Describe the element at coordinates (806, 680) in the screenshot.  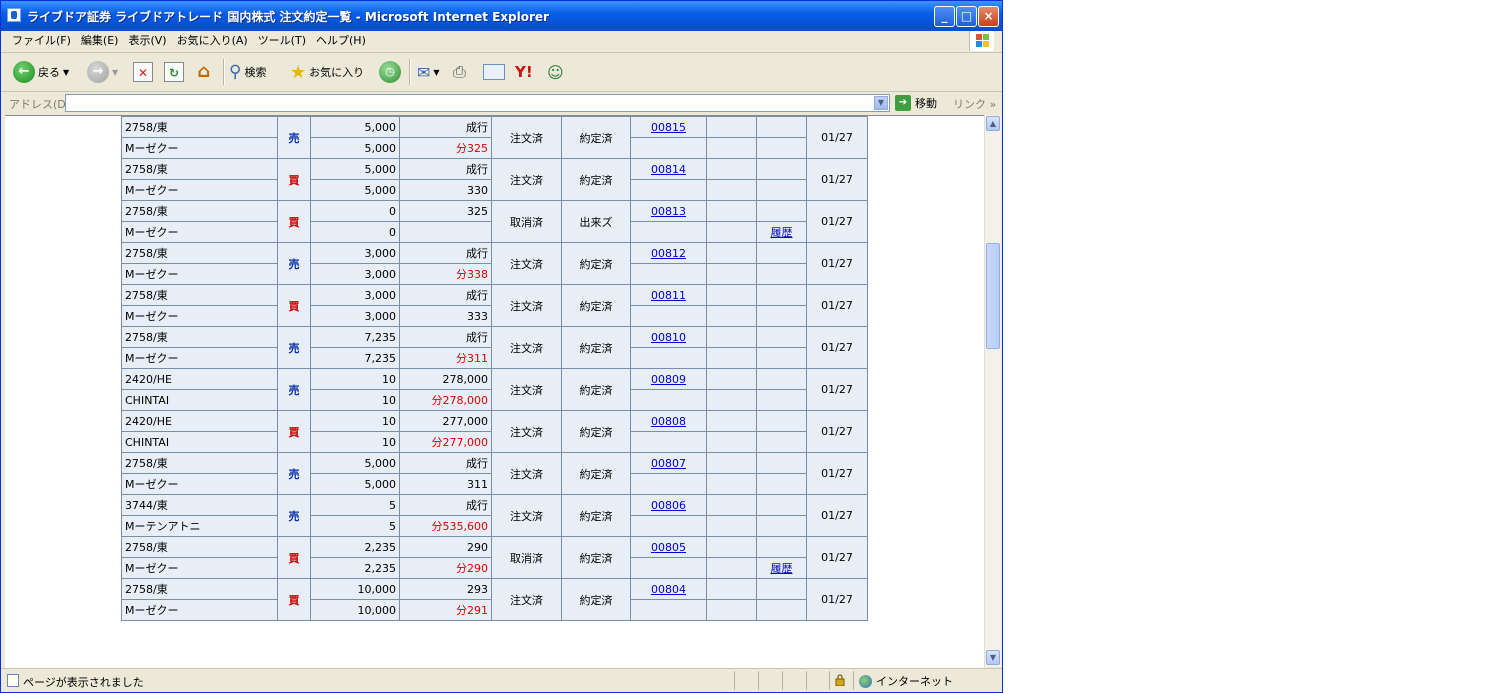
I see `status-divider` at that location.